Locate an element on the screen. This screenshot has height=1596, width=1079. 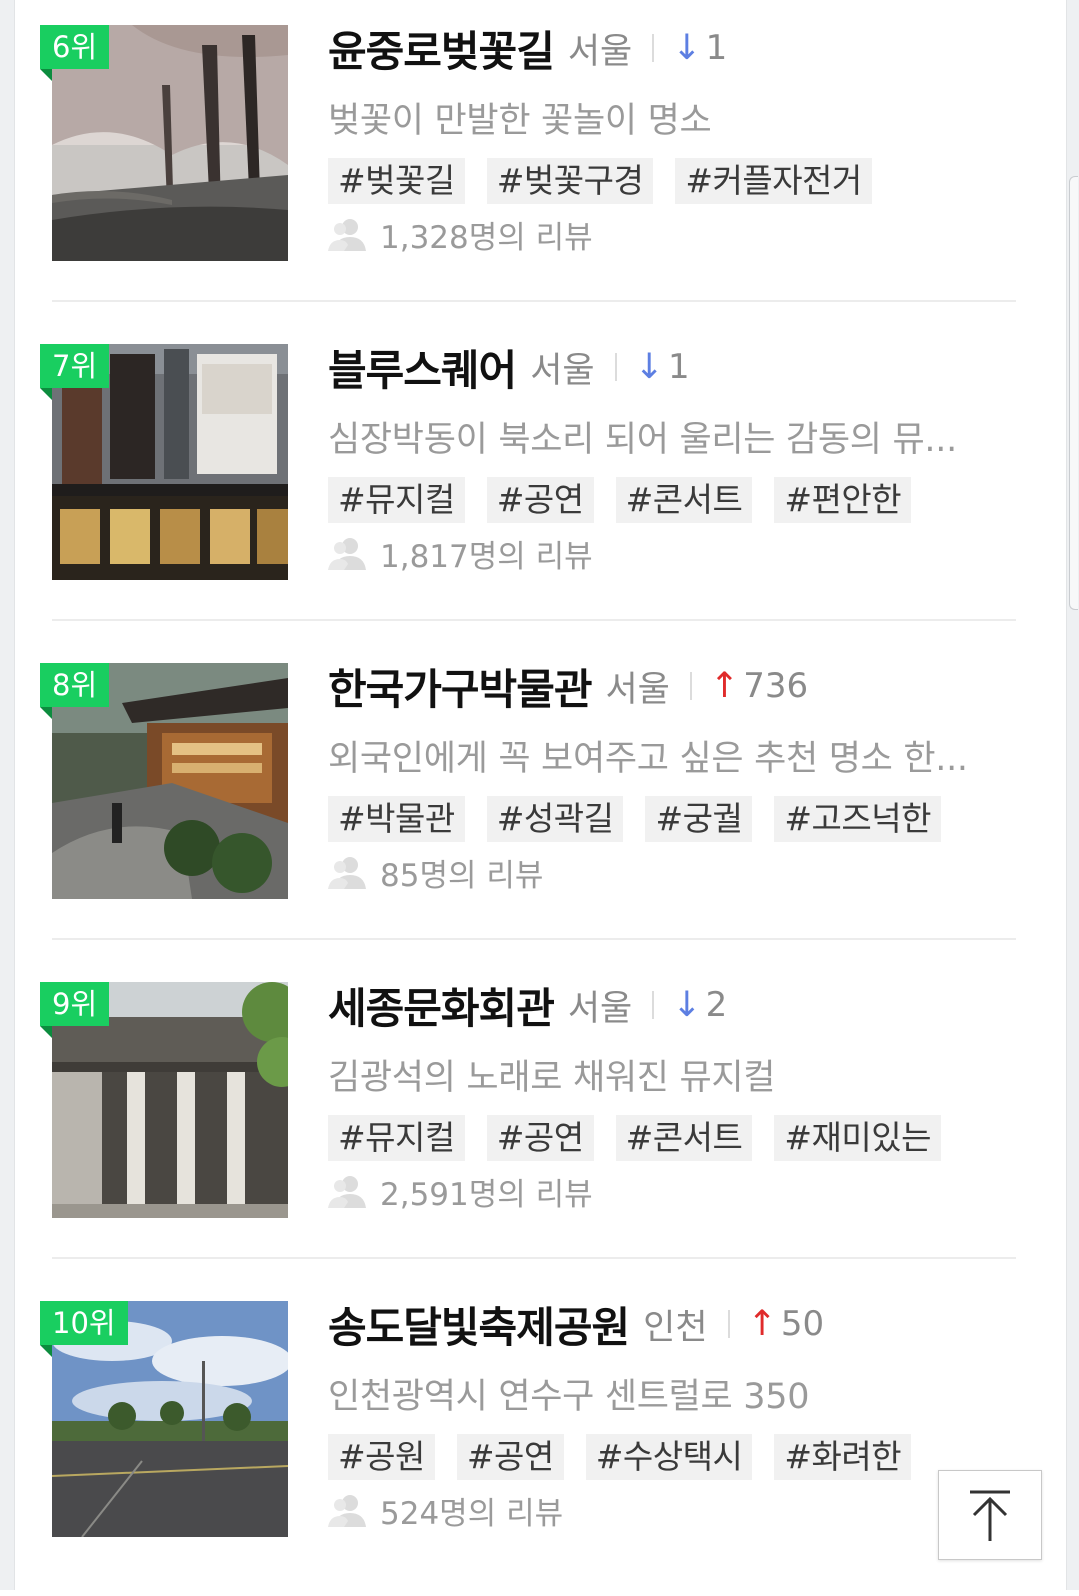
rank-badge: 6위 is located at coordinates (75, 47).